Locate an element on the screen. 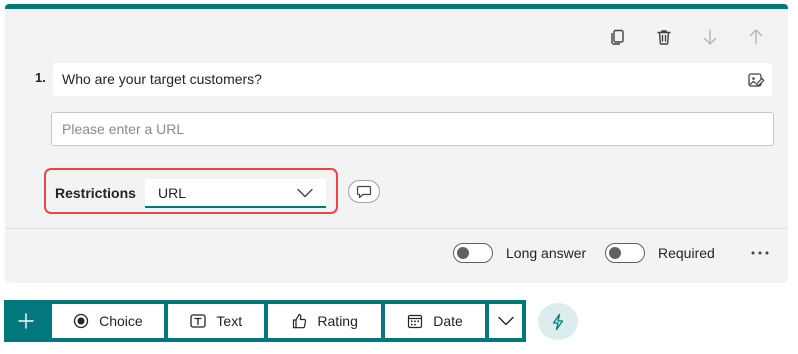 The image size is (798, 354). required-label: Required is located at coordinates (686, 253).